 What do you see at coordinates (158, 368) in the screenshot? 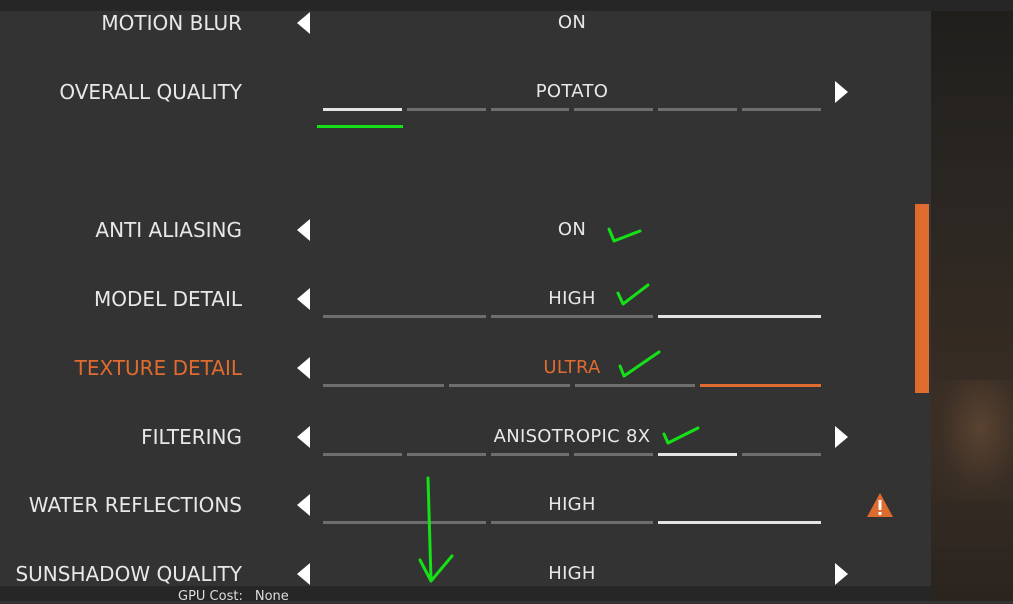
I see `setting-label: TEXTURE DETAIL` at bounding box center [158, 368].